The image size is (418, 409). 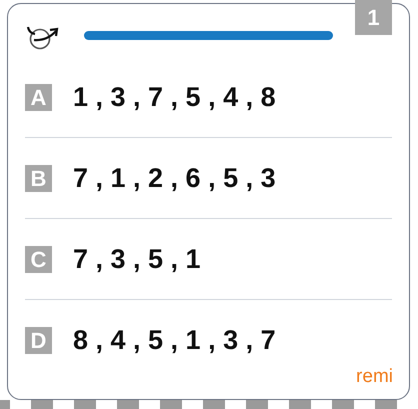 What do you see at coordinates (38, 97) in the screenshot?
I see `option-letter: A` at bounding box center [38, 97].